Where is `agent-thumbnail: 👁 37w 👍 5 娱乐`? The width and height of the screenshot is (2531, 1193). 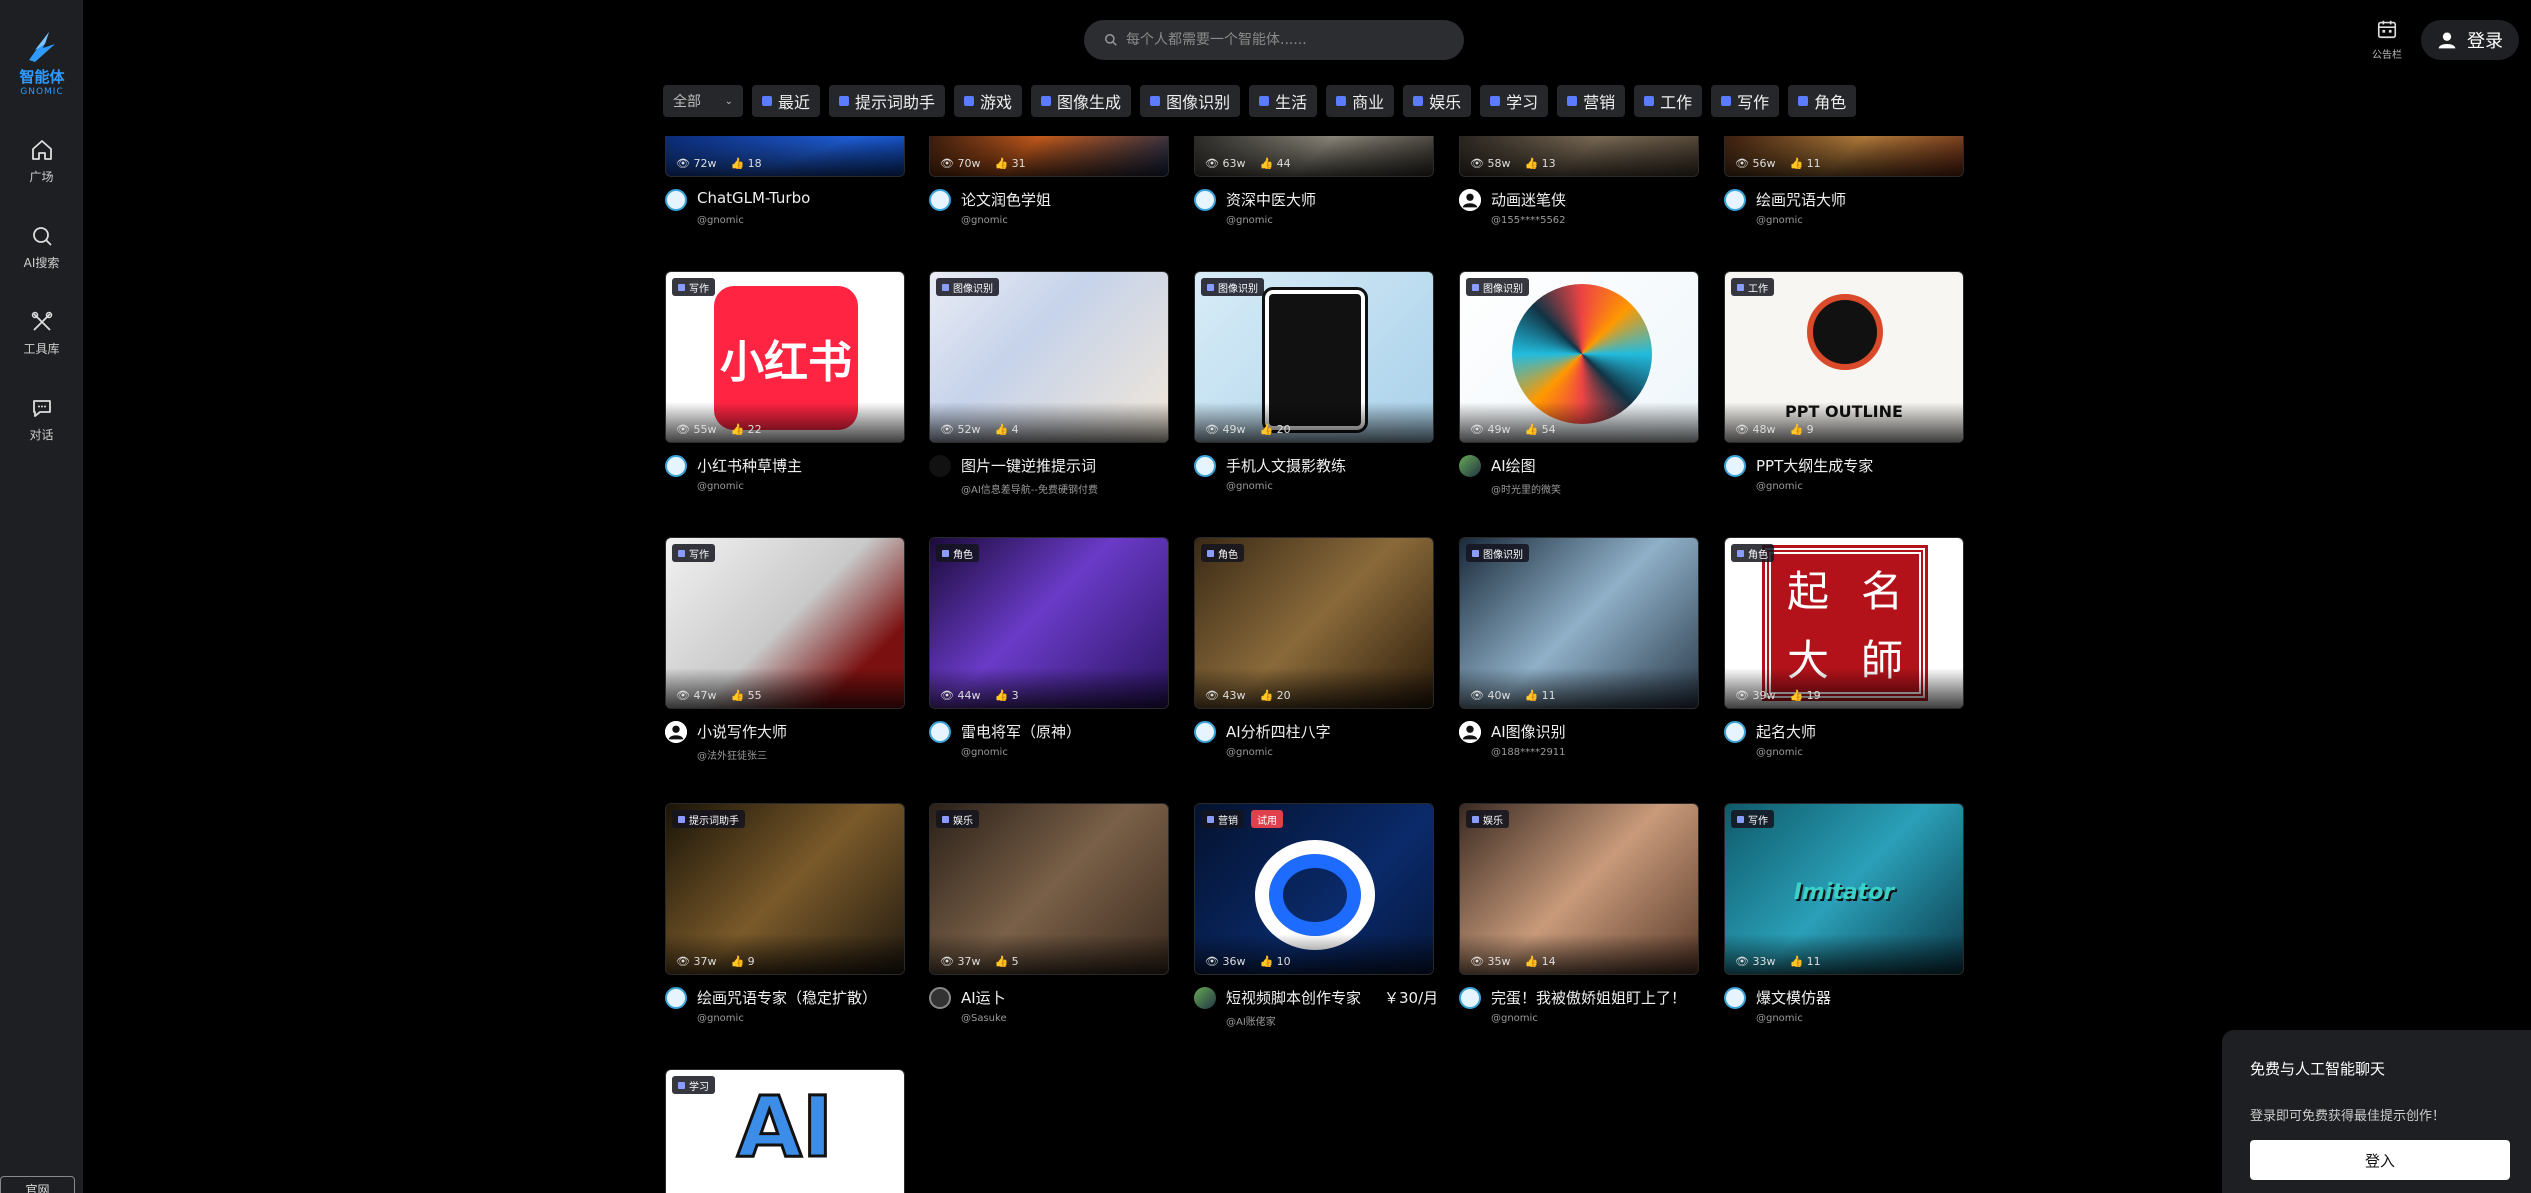 agent-thumbnail: 👁 37w 👍 5 娱乐 is located at coordinates (1049, 889).